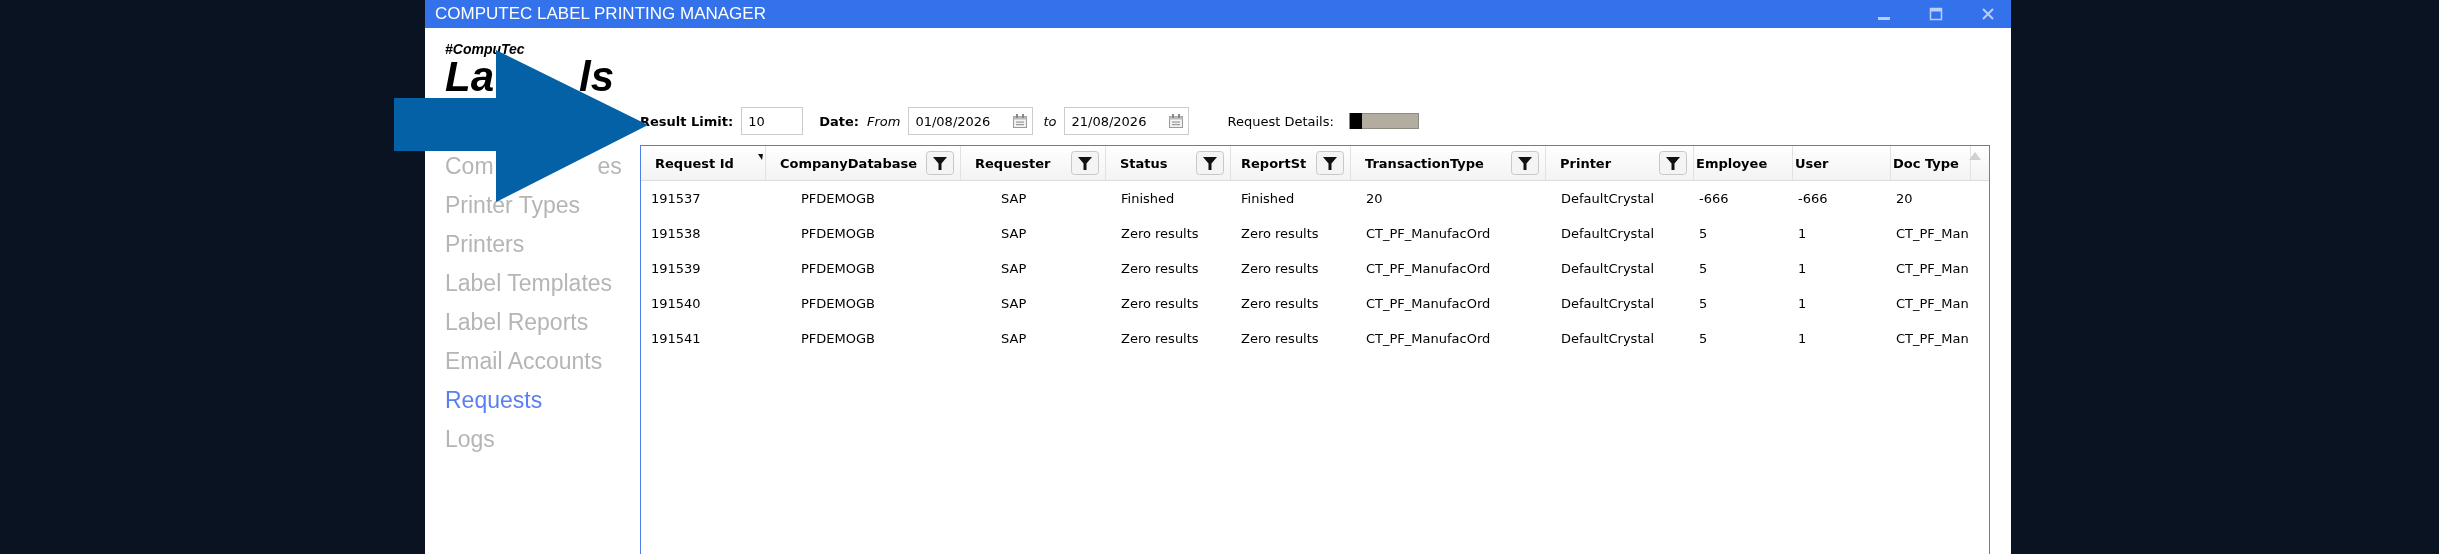 The image size is (2439, 554). What do you see at coordinates (494, 400) in the screenshot?
I see `sidebar-item: Requests` at bounding box center [494, 400].